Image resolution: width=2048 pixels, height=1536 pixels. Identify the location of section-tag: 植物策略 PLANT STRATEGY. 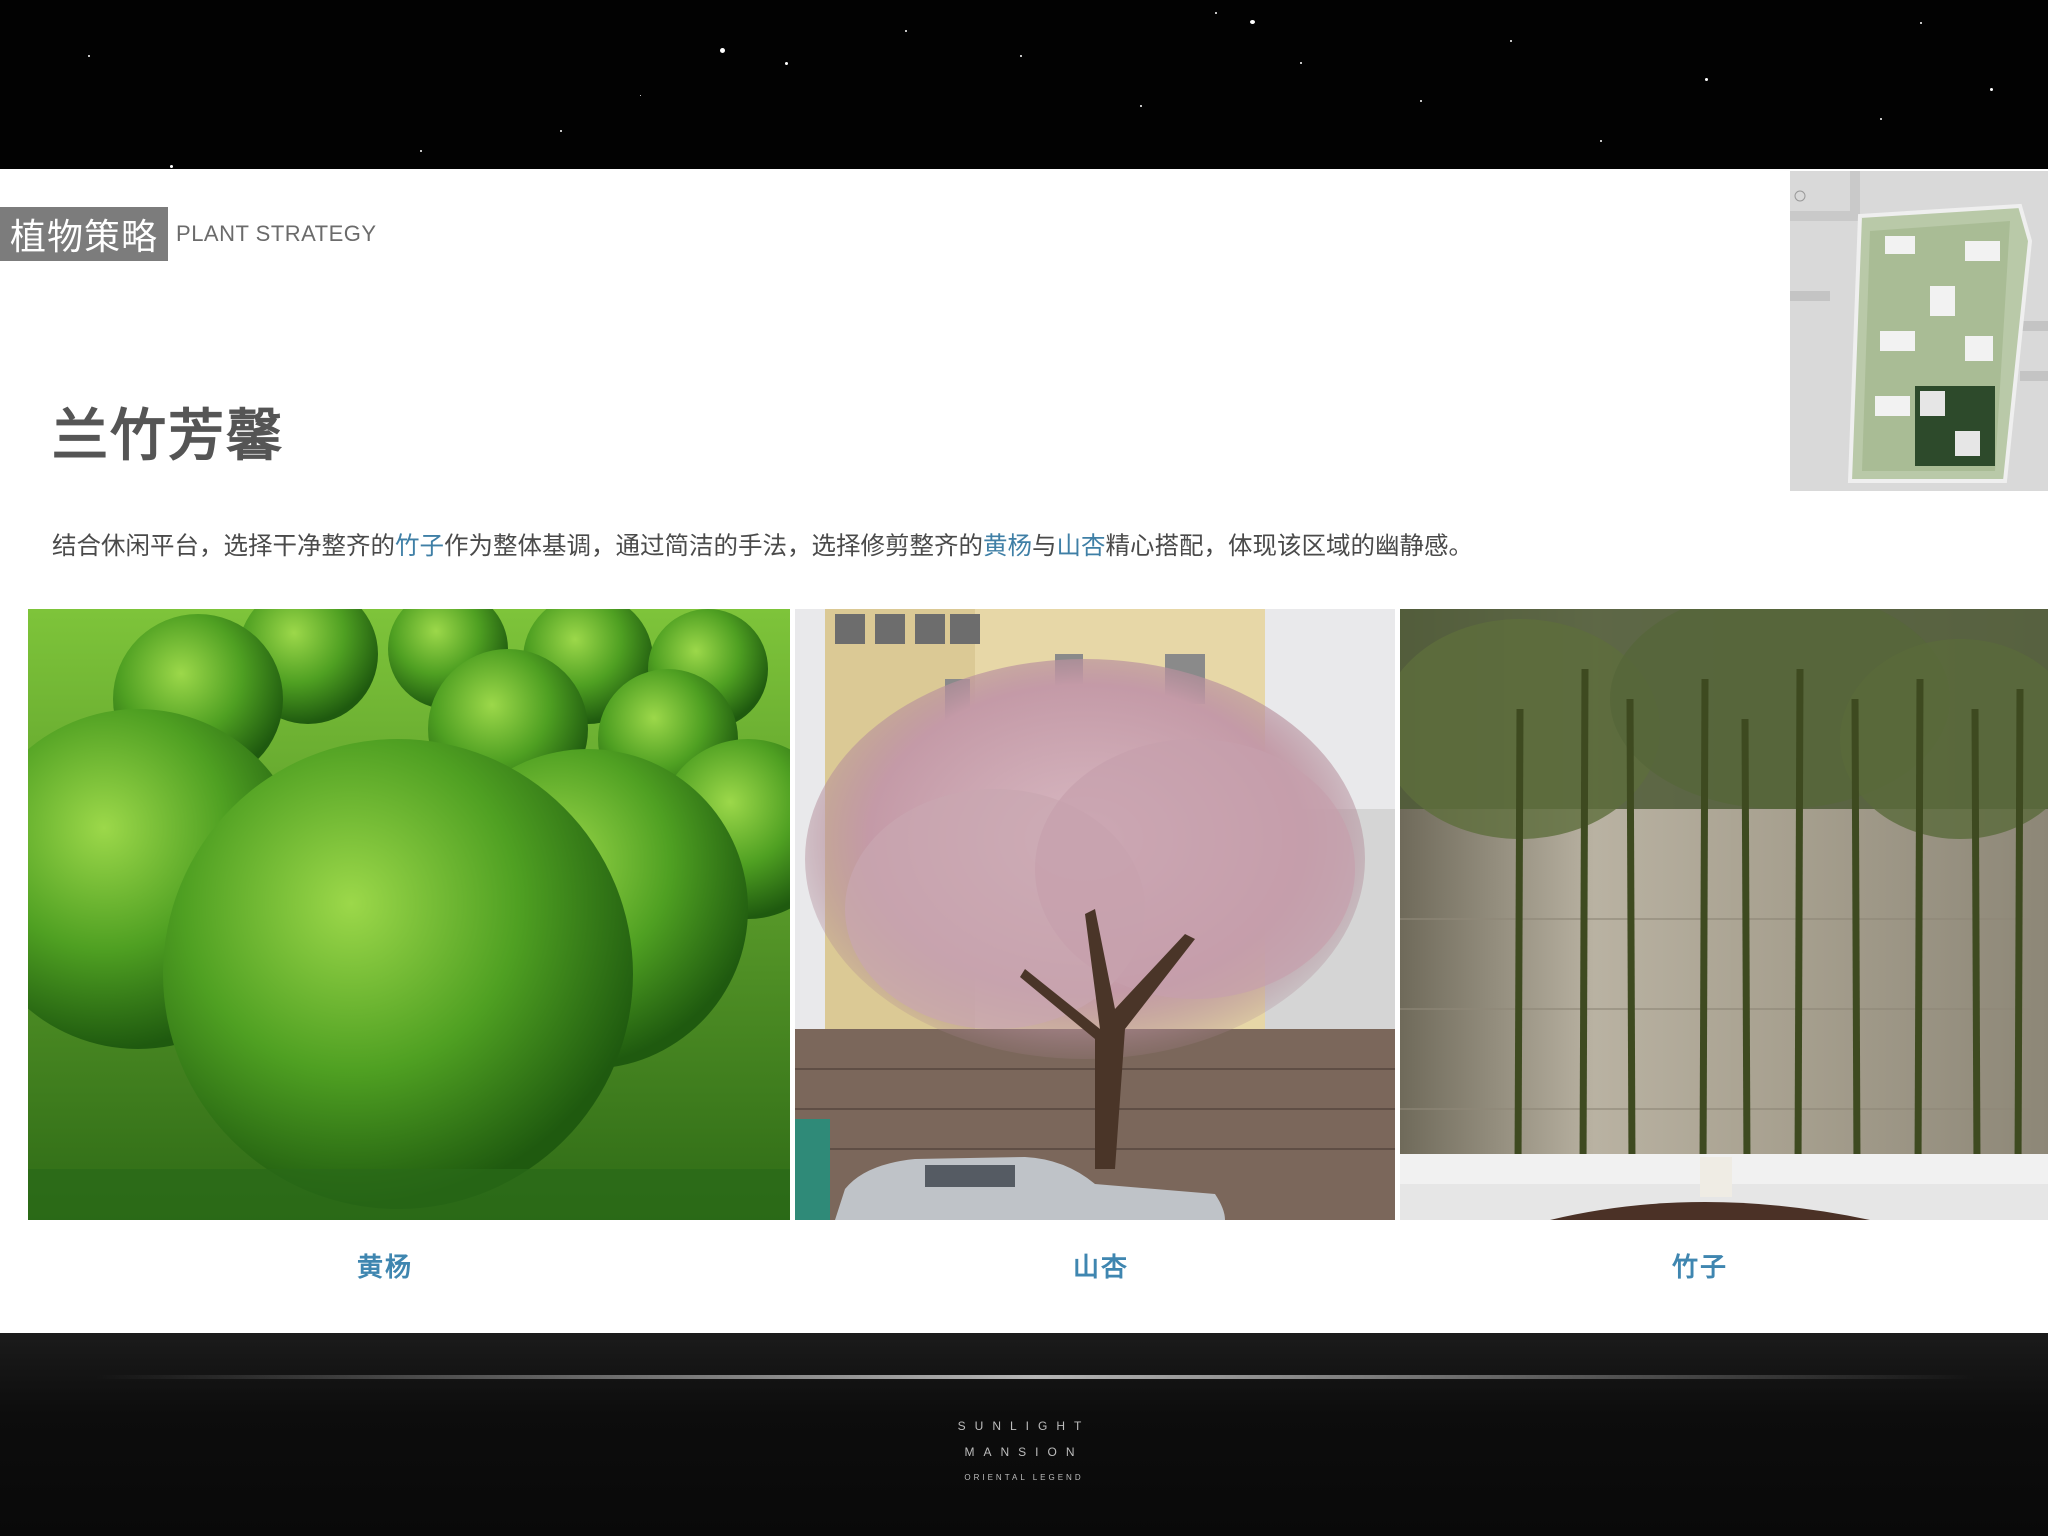
(188, 234).